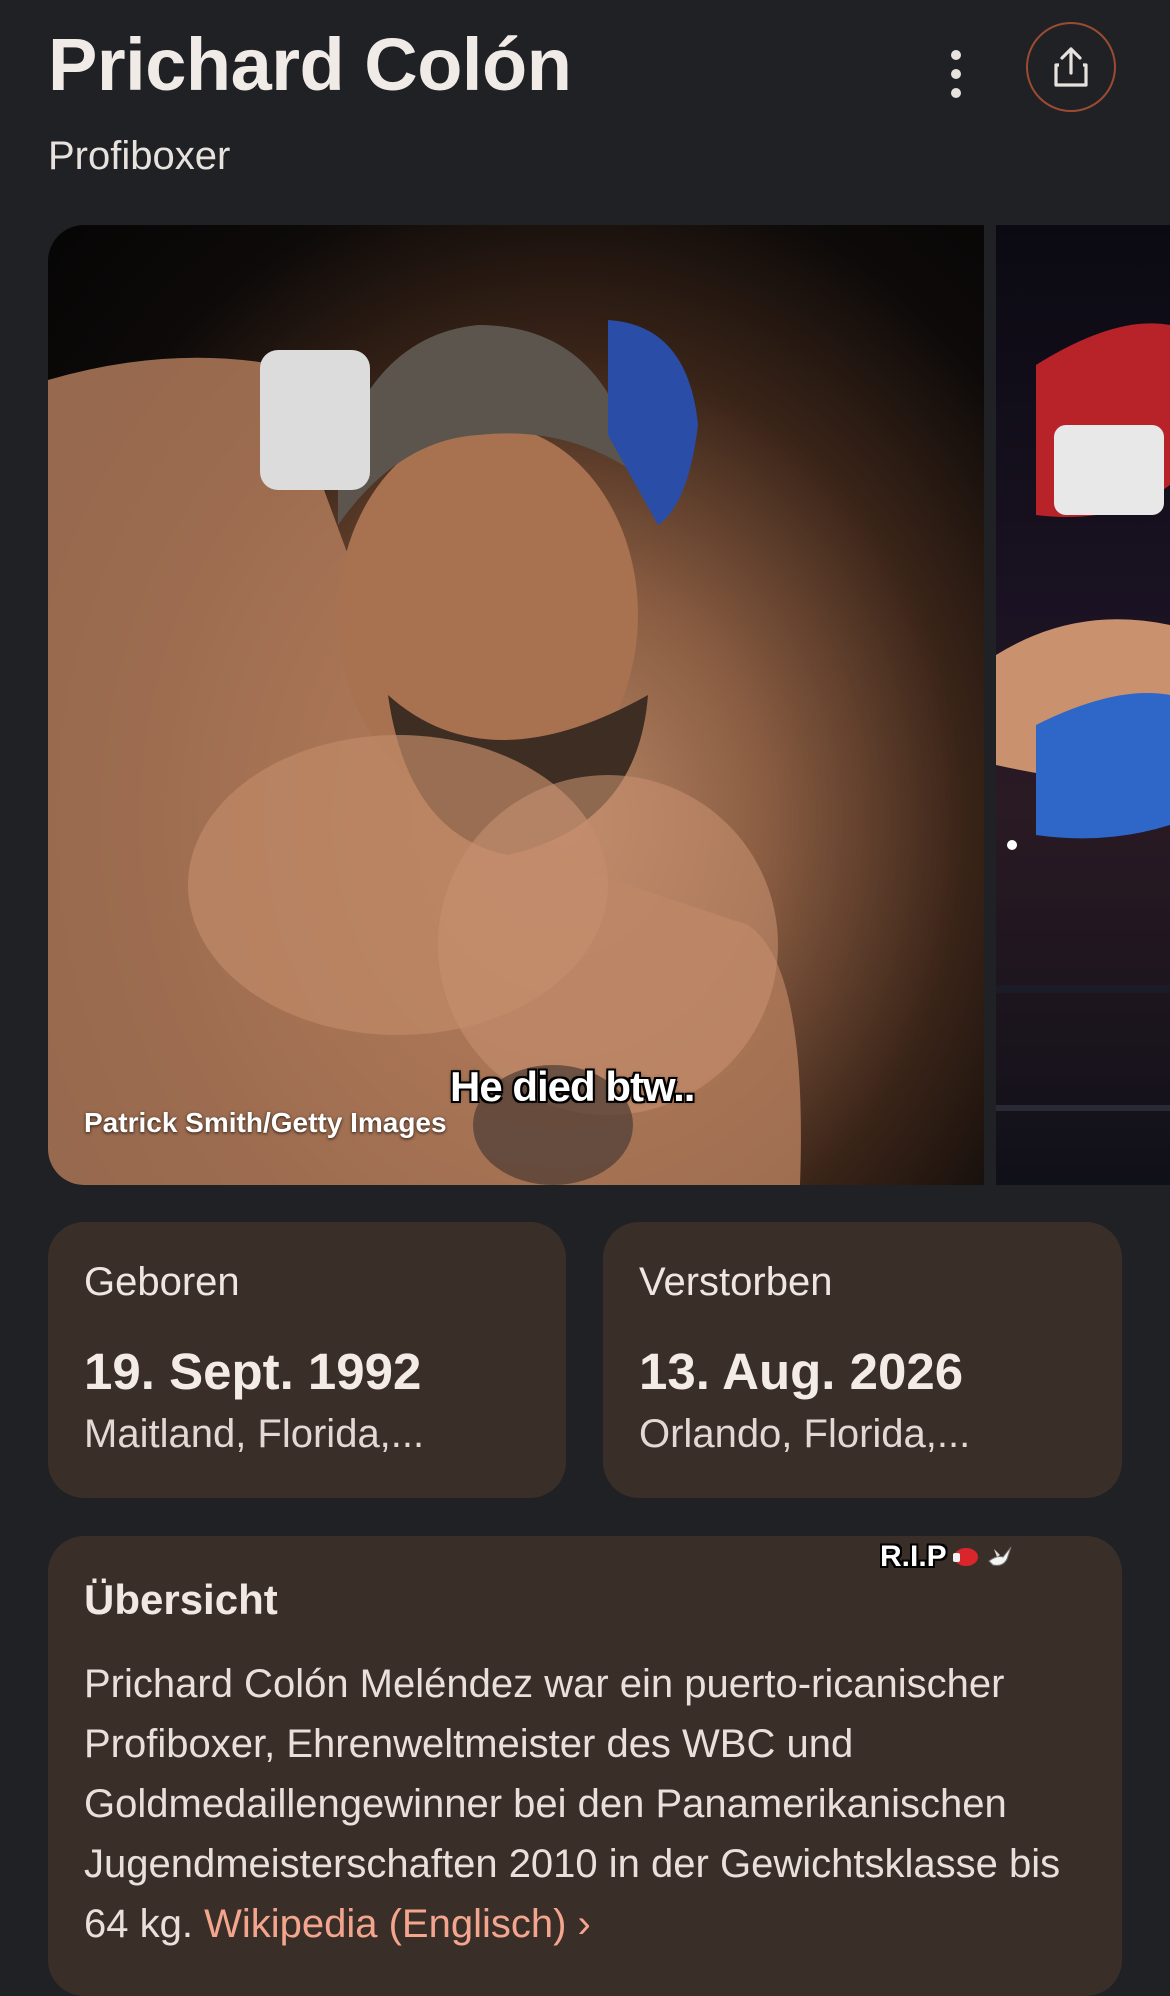 Image resolution: width=1170 pixels, height=1996 pixels. I want to click on rip-overlay: R.I.P, so click(947, 1557).